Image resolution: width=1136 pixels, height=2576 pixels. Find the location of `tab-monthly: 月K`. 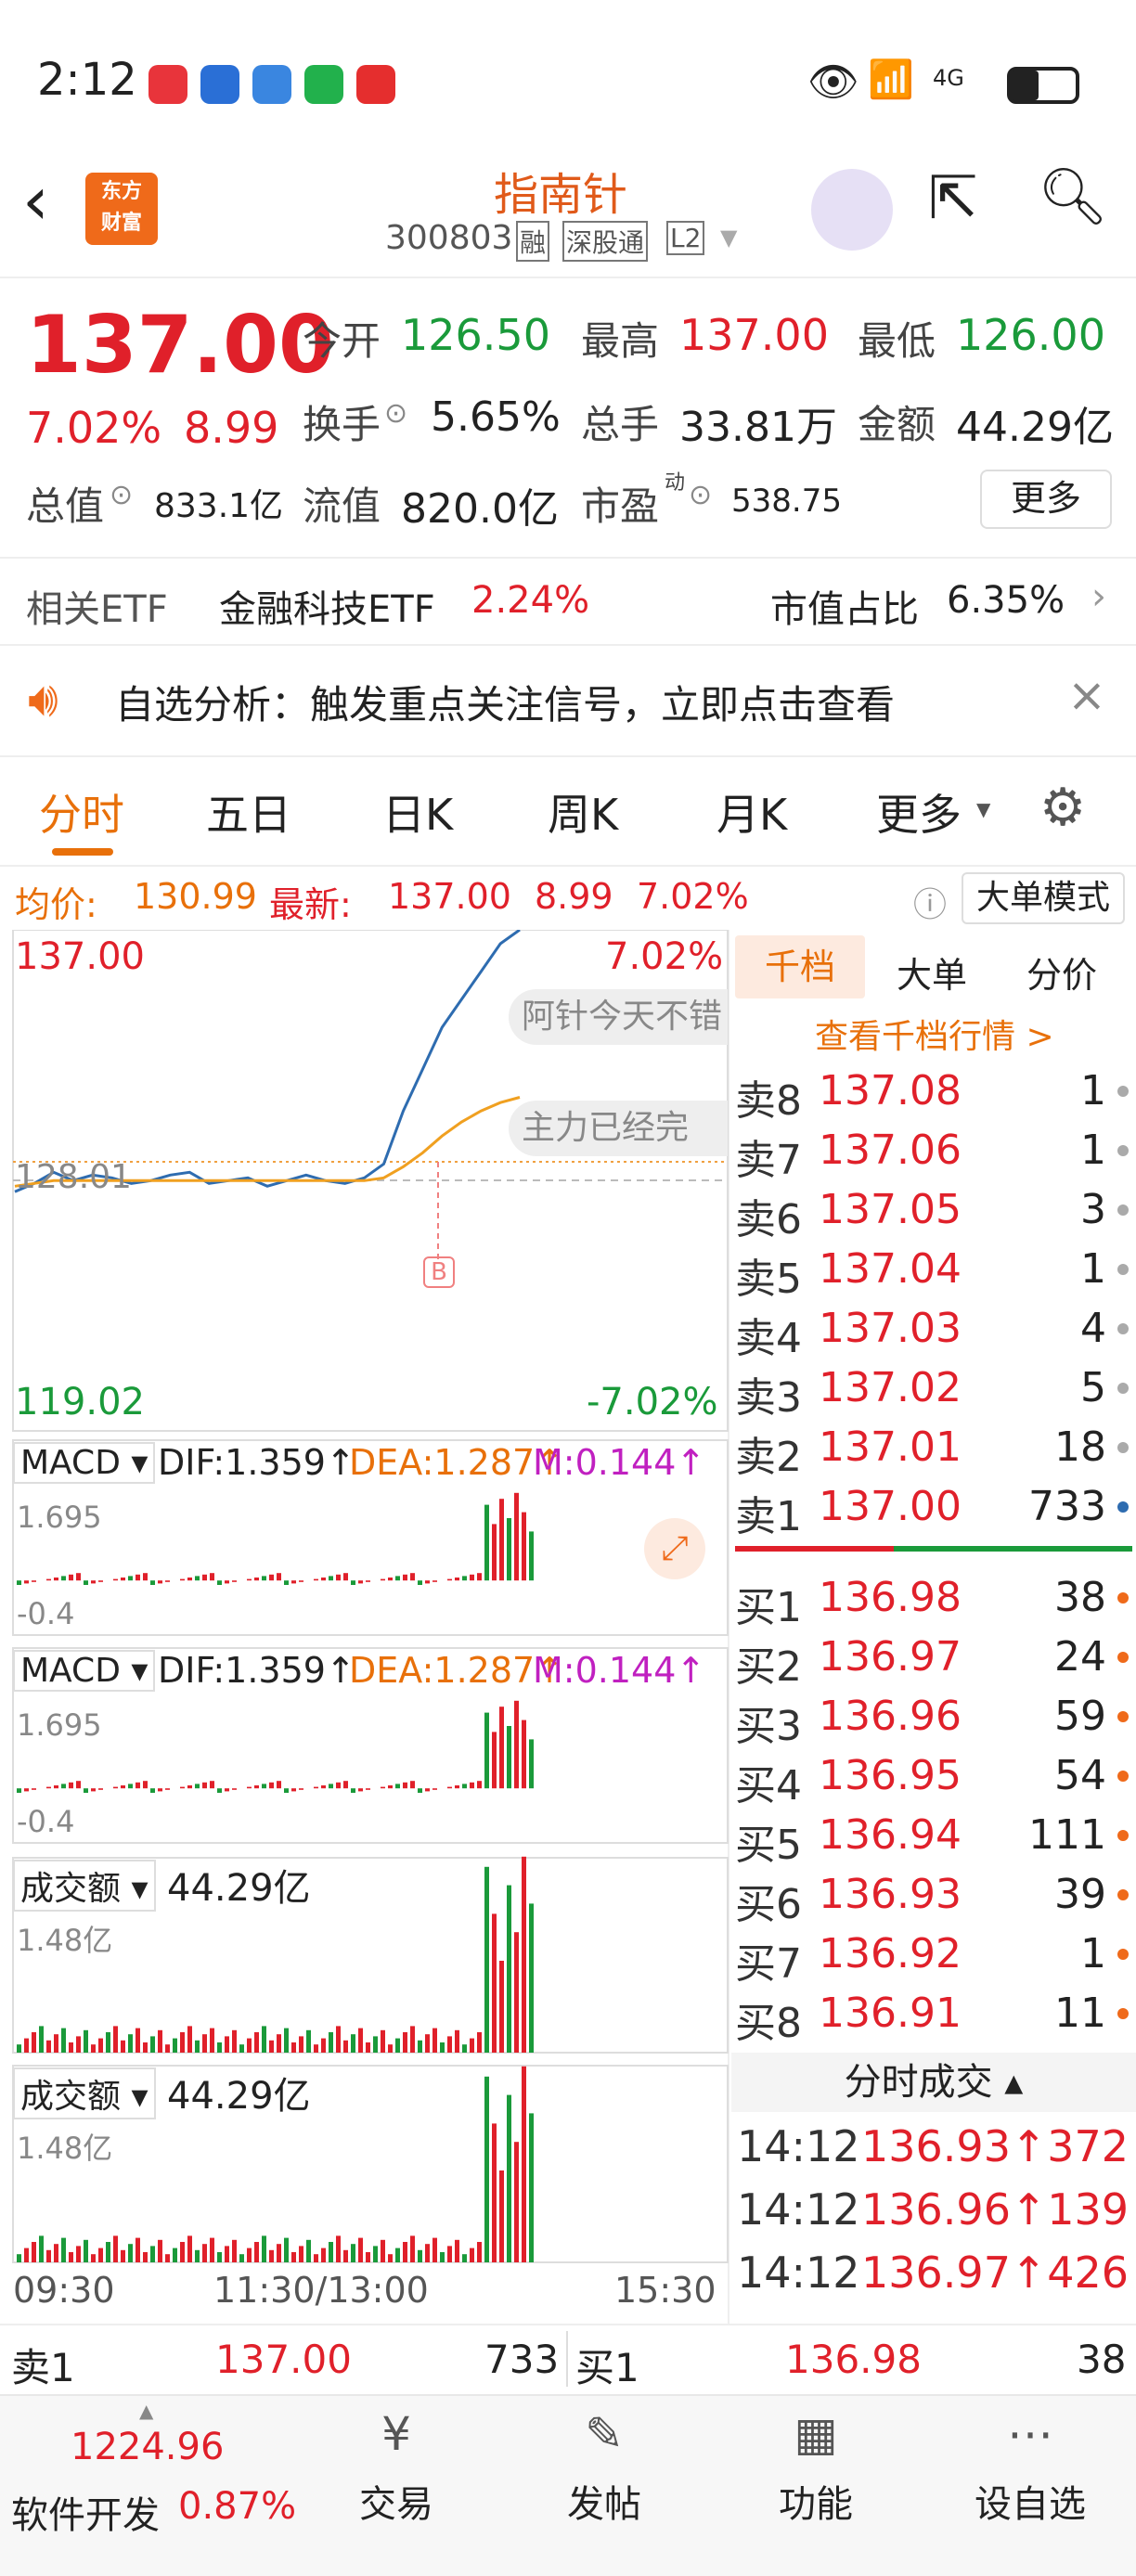

tab-monthly: 月K is located at coordinates (751, 812).